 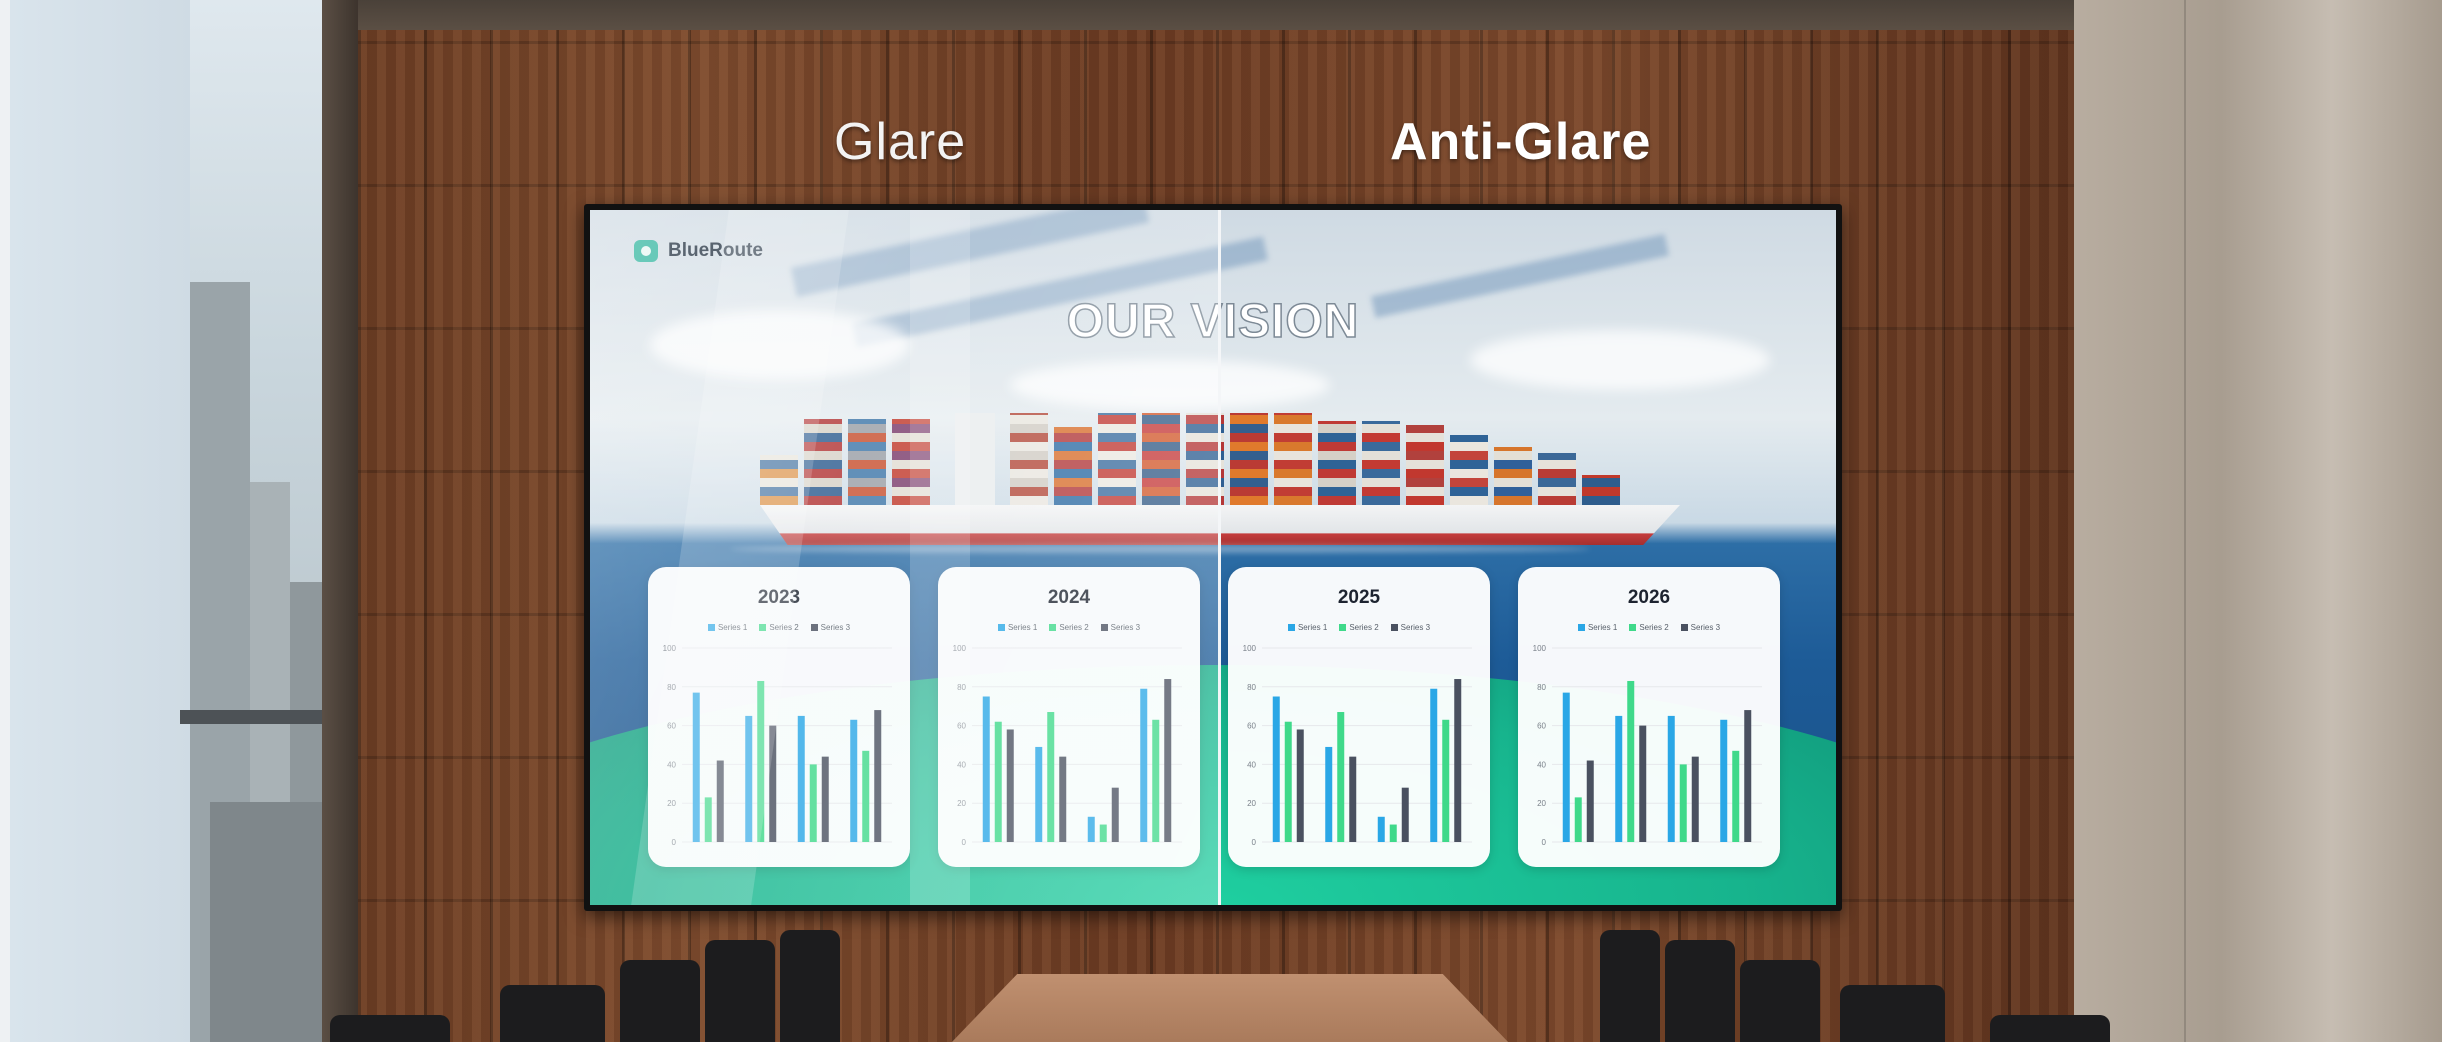 I want to click on ship-bridge, so click(x=975, y=459).